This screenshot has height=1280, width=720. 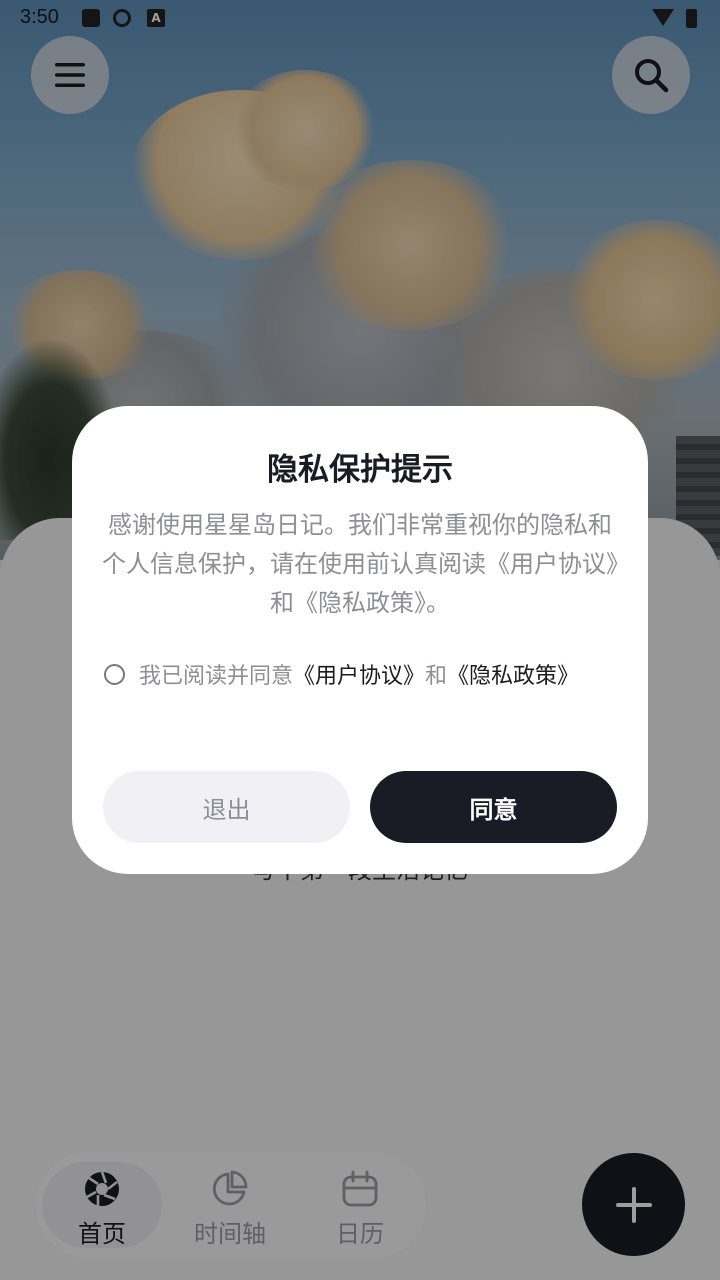 I want to click on user-agreement-link: 《用户协议》, so click(x=359, y=676).